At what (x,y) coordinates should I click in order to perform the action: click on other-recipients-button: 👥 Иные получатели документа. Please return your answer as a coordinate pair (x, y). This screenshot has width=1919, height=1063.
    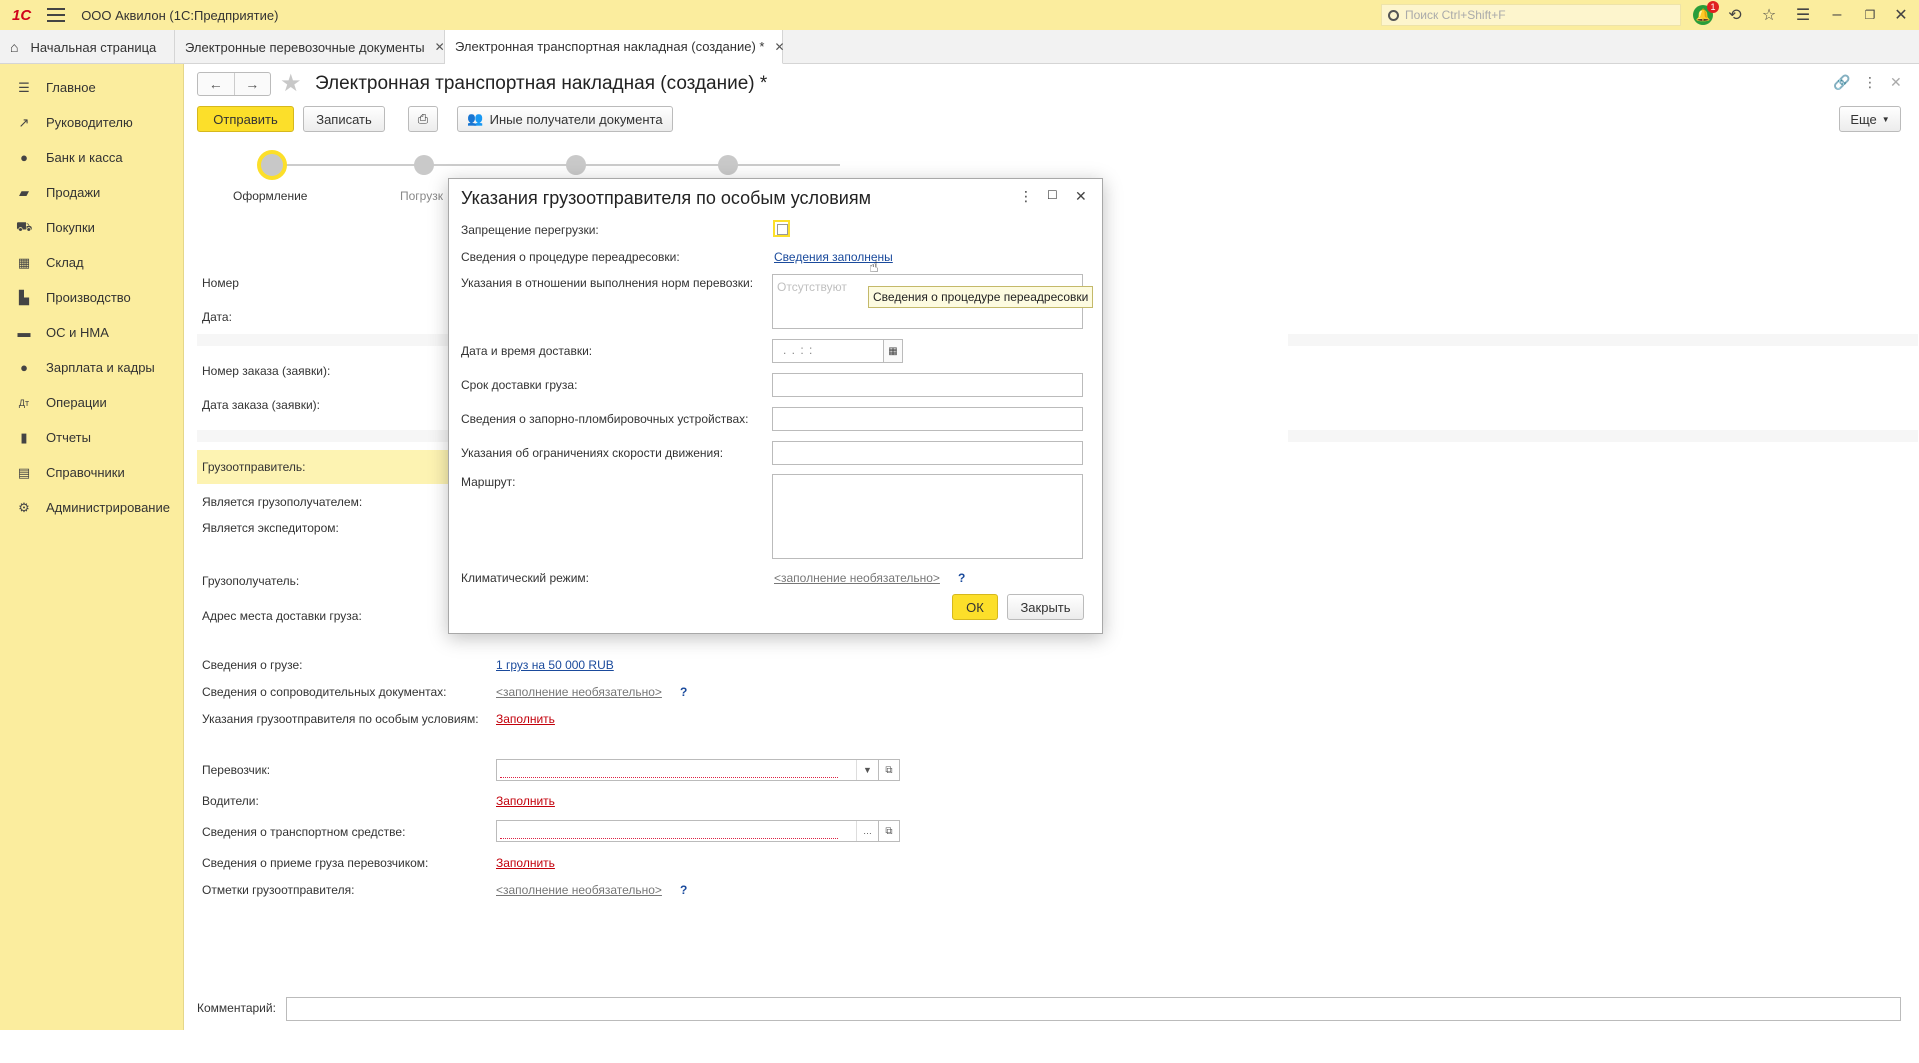
    Looking at the image, I should click on (565, 119).